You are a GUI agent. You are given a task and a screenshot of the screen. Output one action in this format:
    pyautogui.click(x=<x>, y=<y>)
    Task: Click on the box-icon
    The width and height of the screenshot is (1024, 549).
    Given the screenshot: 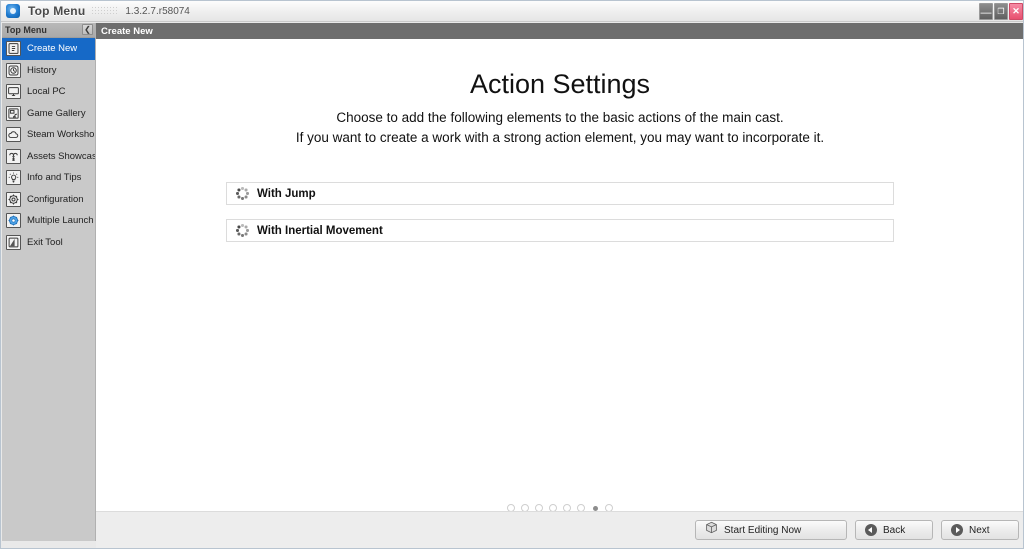 What is the action you would take?
    pyautogui.click(x=711, y=530)
    